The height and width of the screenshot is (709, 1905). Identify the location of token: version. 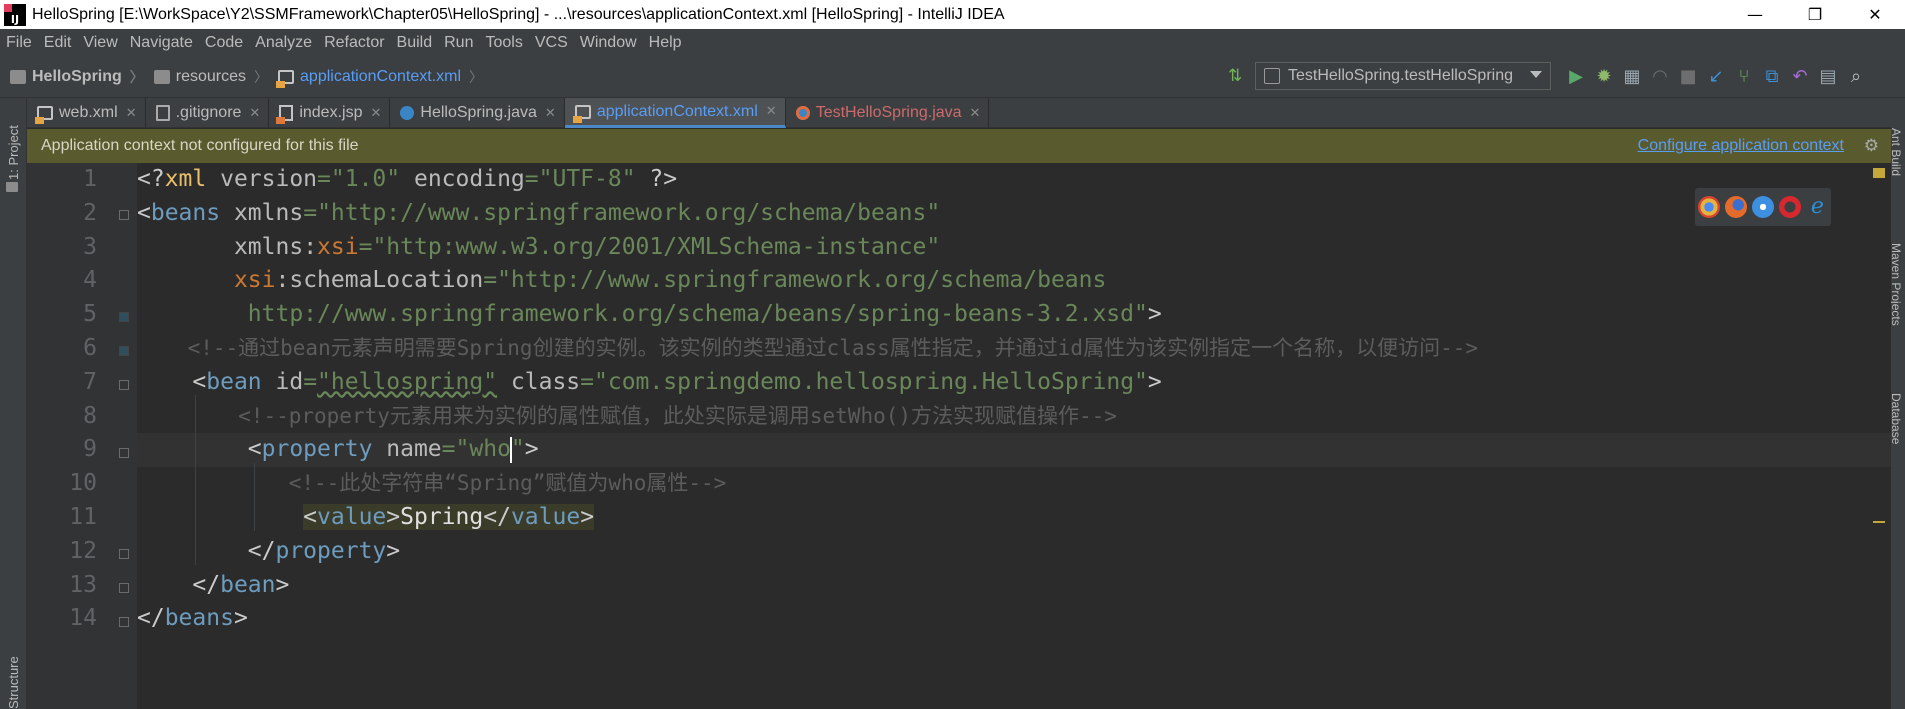
(262, 179).